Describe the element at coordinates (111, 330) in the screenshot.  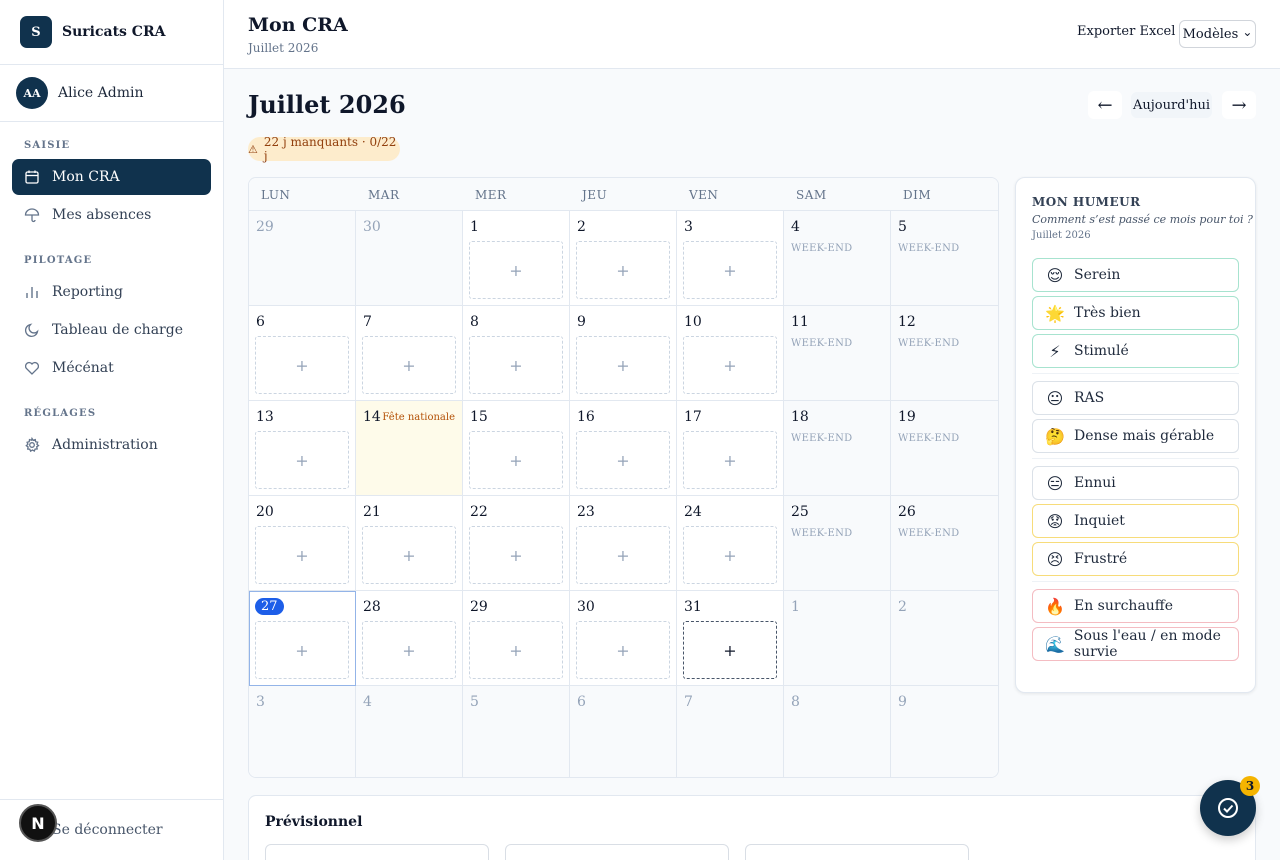
I see `sidebar-item-tableau-de-charge: Tableau de charge` at that location.